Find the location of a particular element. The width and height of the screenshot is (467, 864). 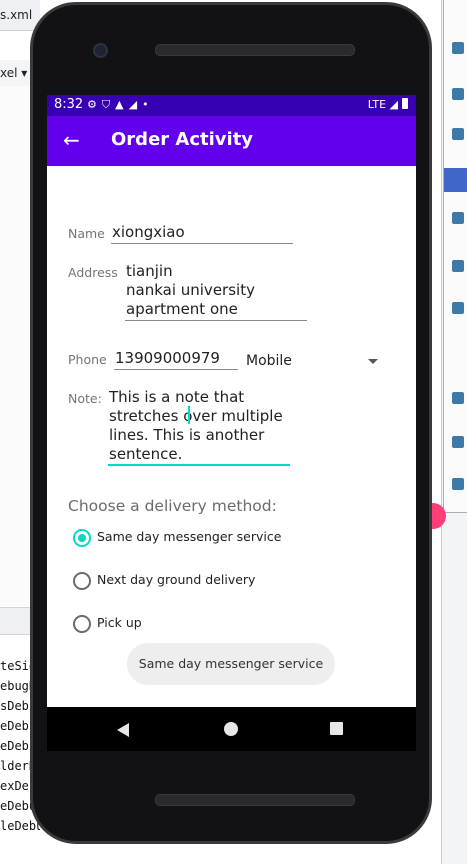

phone-label: Phone is located at coordinates (87, 359).